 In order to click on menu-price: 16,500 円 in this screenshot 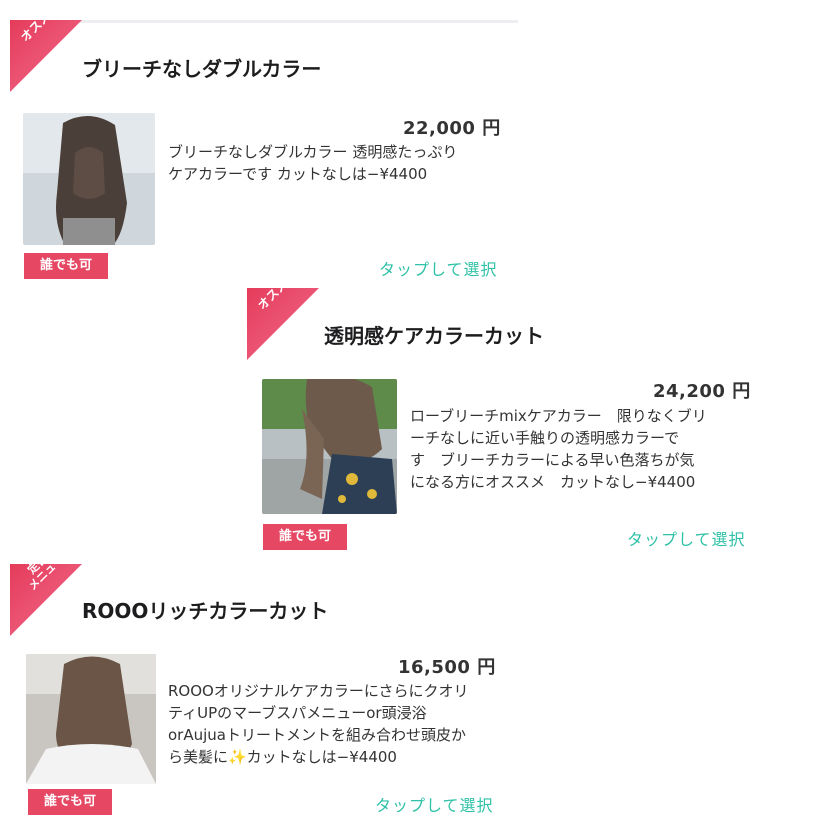, I will do `click(447, 667)`.